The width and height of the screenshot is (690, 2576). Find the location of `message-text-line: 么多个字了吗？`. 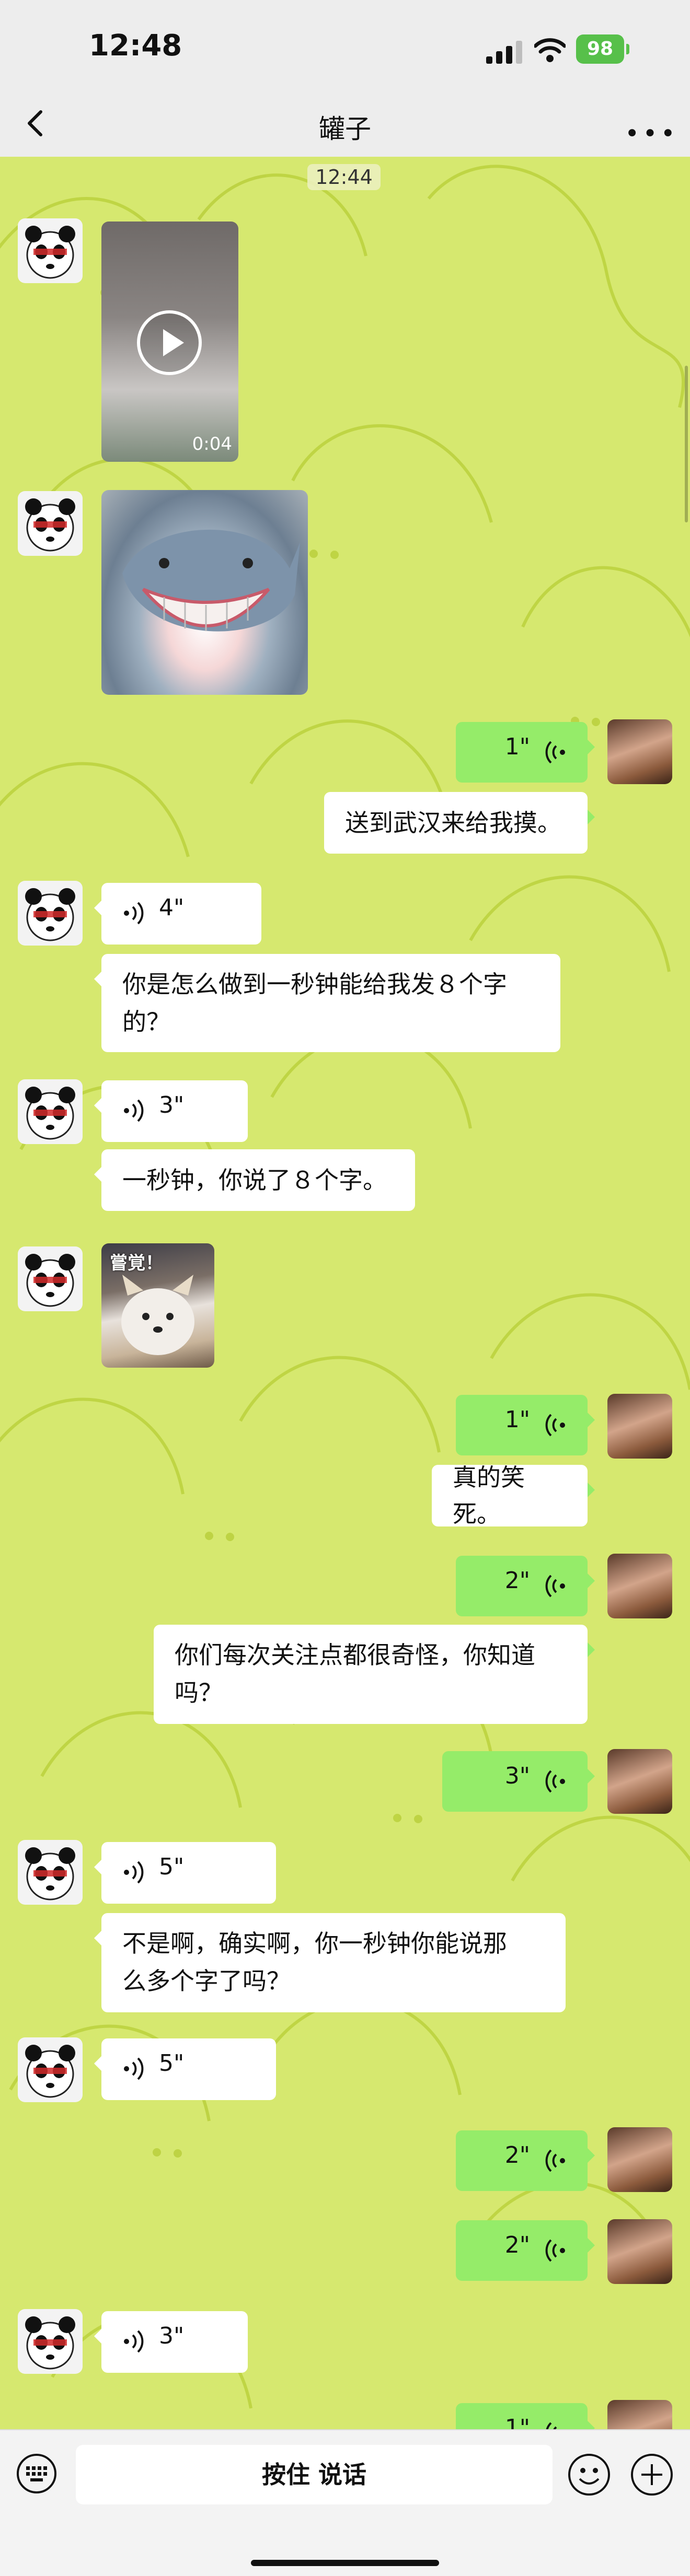

message-text-line: 么多个字了吗？ is located at coordinates (206, 1981).